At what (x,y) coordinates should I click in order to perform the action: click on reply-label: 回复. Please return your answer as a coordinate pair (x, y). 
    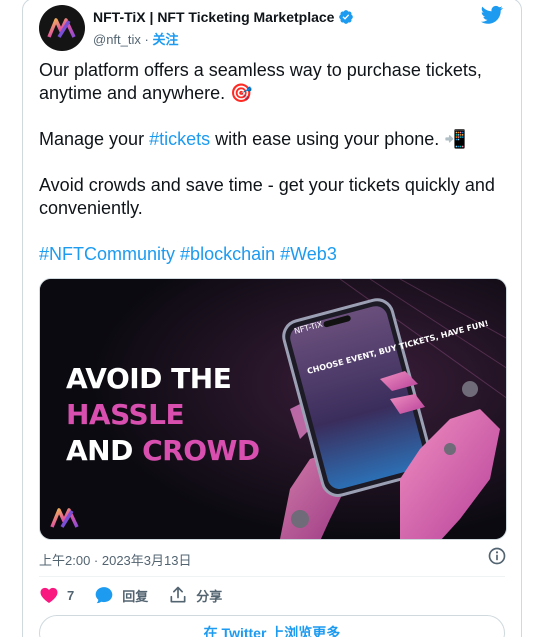
    Looking at the image, I should click on (135, 596).